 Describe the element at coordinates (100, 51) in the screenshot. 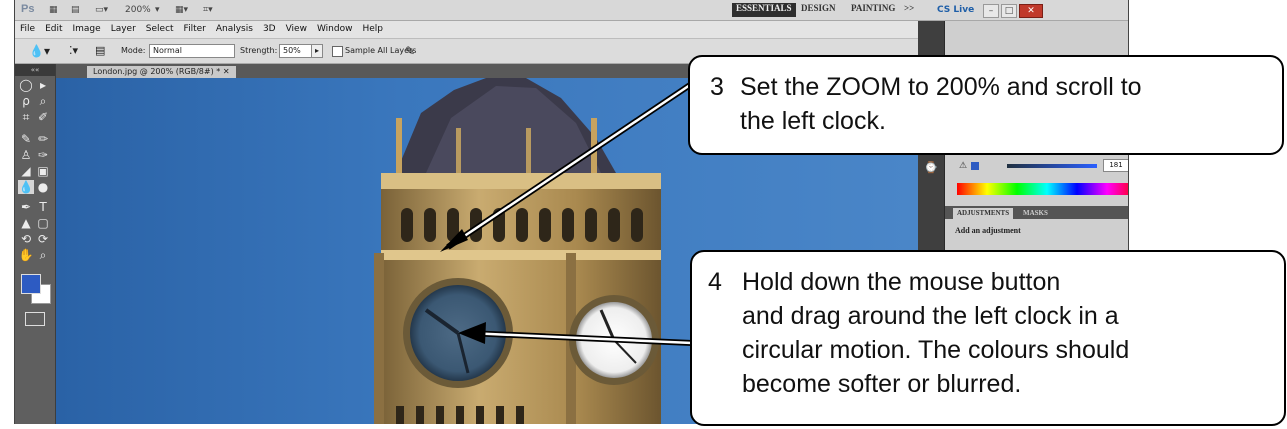

I see `brush-panel-icon: ▤` at that location.